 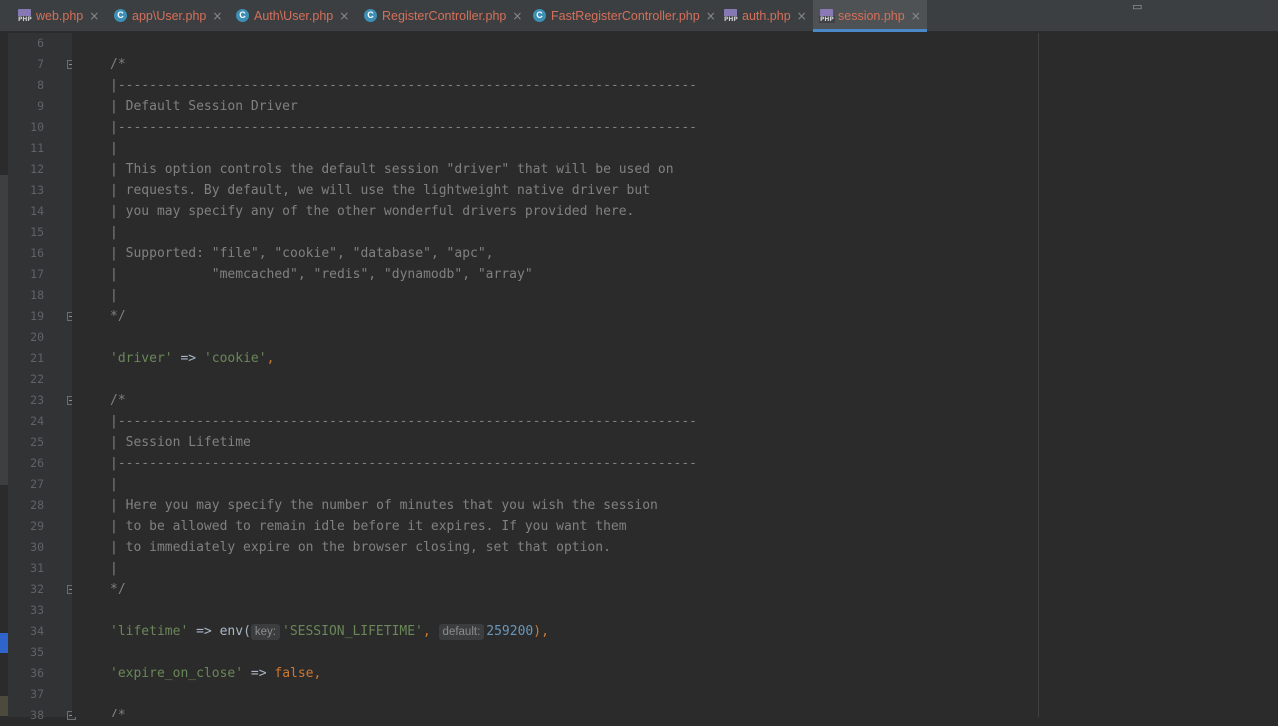 What do you see at coordinates (1137, 6) in the screenshot?
I see `tab-menu-icon: ▭` at bounding box center [1137, 6].